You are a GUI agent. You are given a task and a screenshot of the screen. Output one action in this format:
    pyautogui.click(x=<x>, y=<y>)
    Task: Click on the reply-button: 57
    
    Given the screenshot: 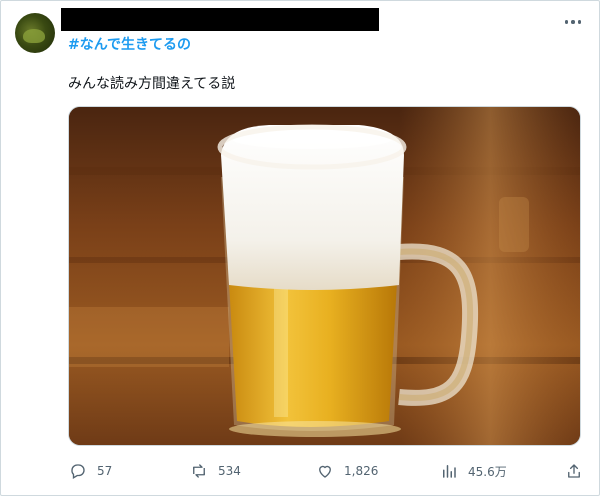 What is the action you would take?
    pyautogui.click(x=90, y=471)
    